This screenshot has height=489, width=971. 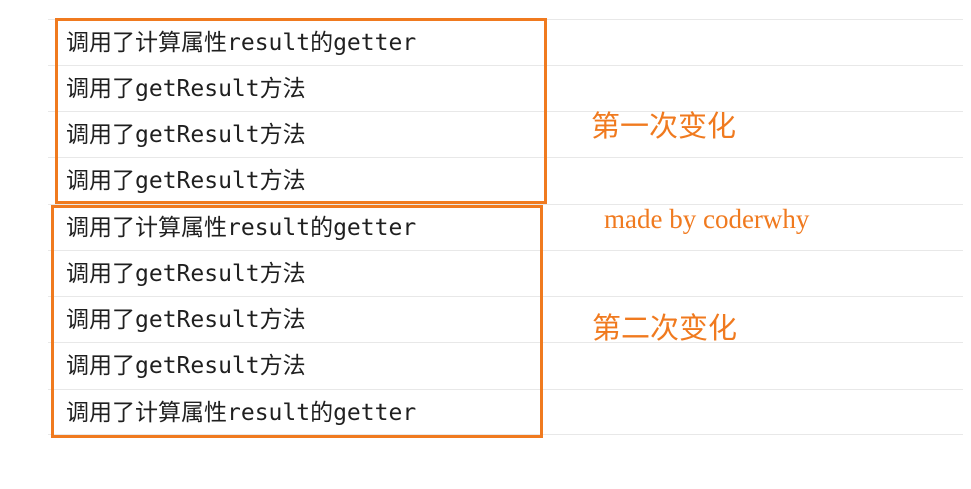 What do you see at coordinates (707, 219) in the screenshot?
I see `credit-label: made by coderwhy` at bounding box center [707, 219].